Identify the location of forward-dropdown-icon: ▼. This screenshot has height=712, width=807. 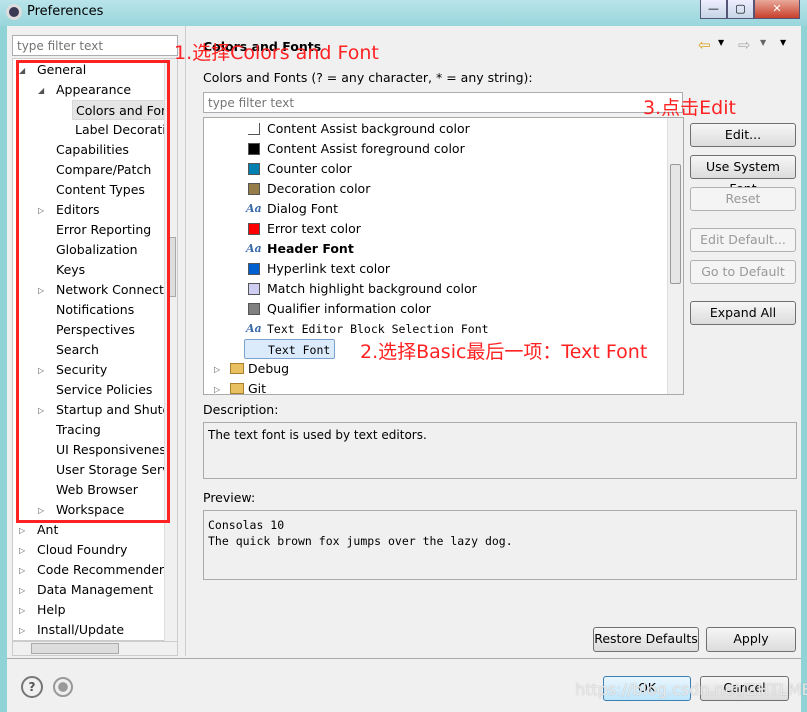
(763, 42).